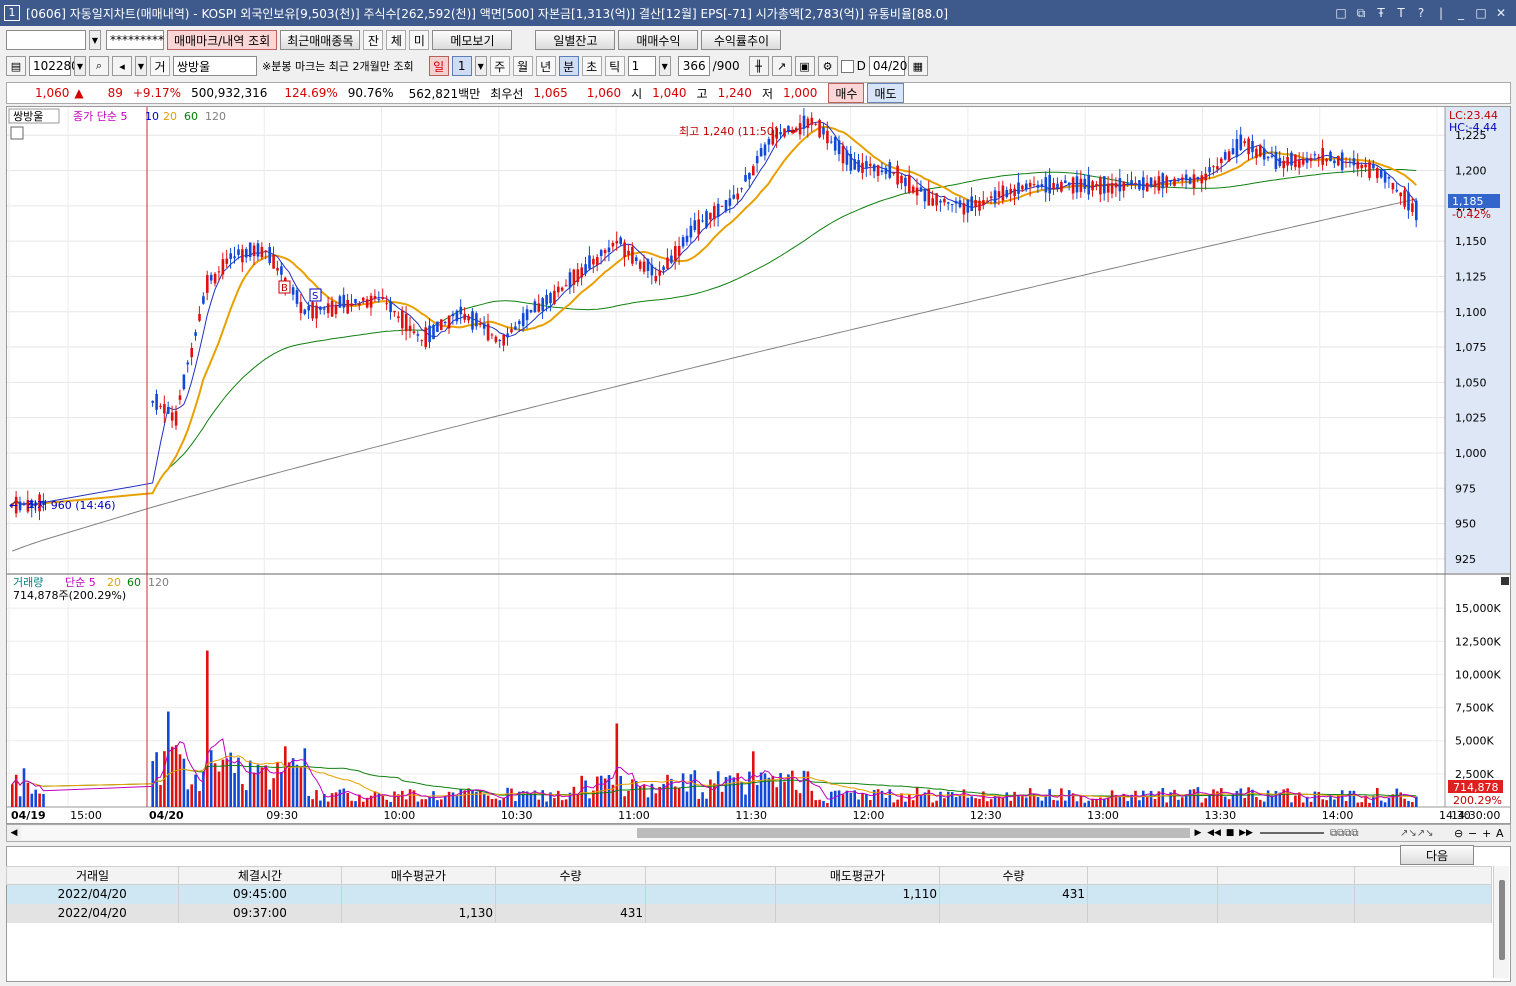  I want to click on speaker-dropdown-icon: ▼, so click(141, 66).